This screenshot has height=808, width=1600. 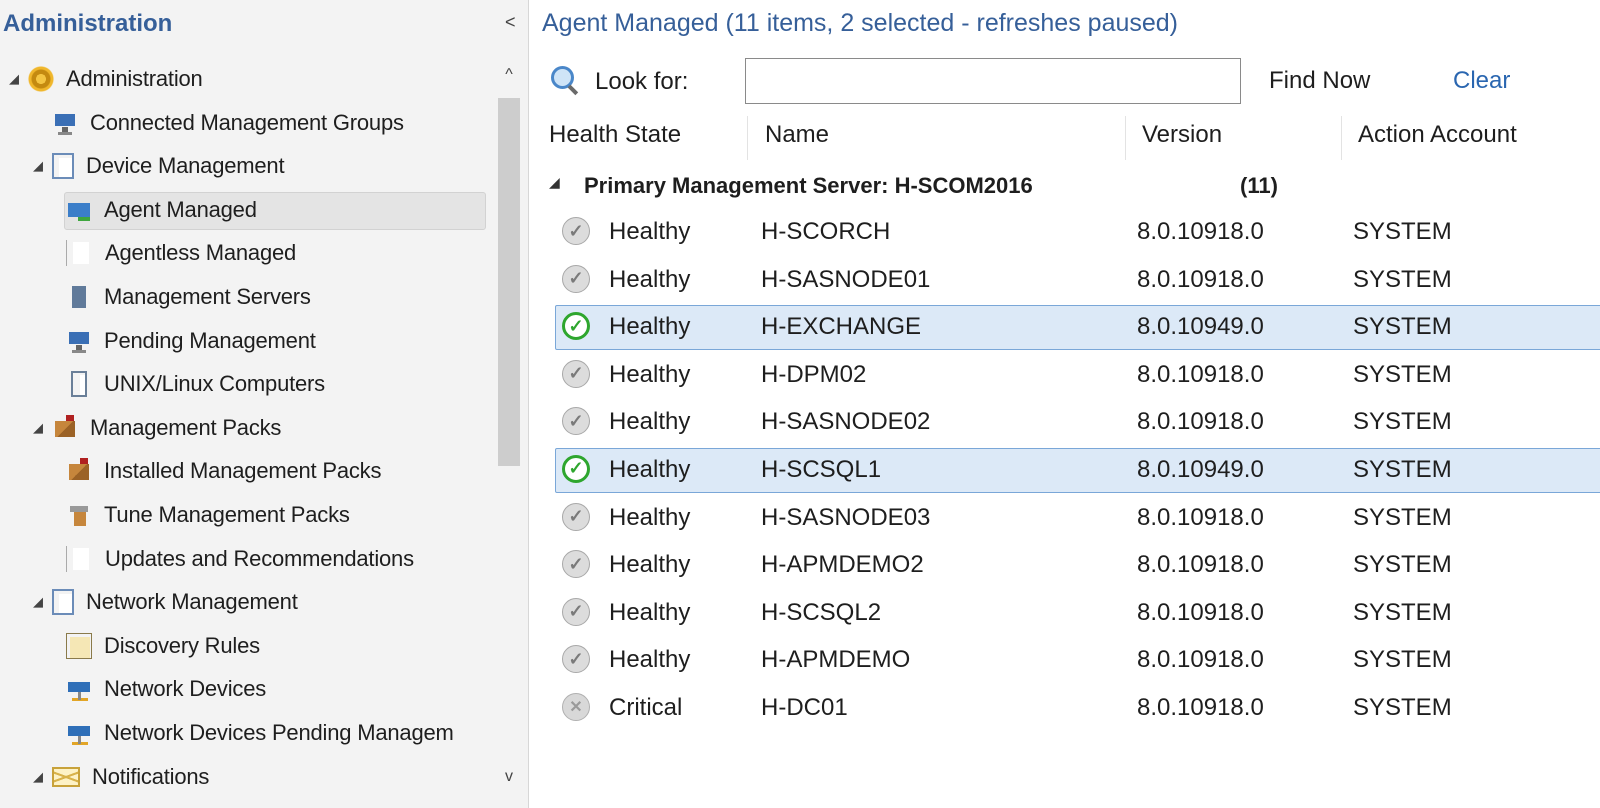 I want to click on table-row: ✓ Healthy H-DPM02 8.0.10918.0 SYSTEM, so click(x=1064, y=375).